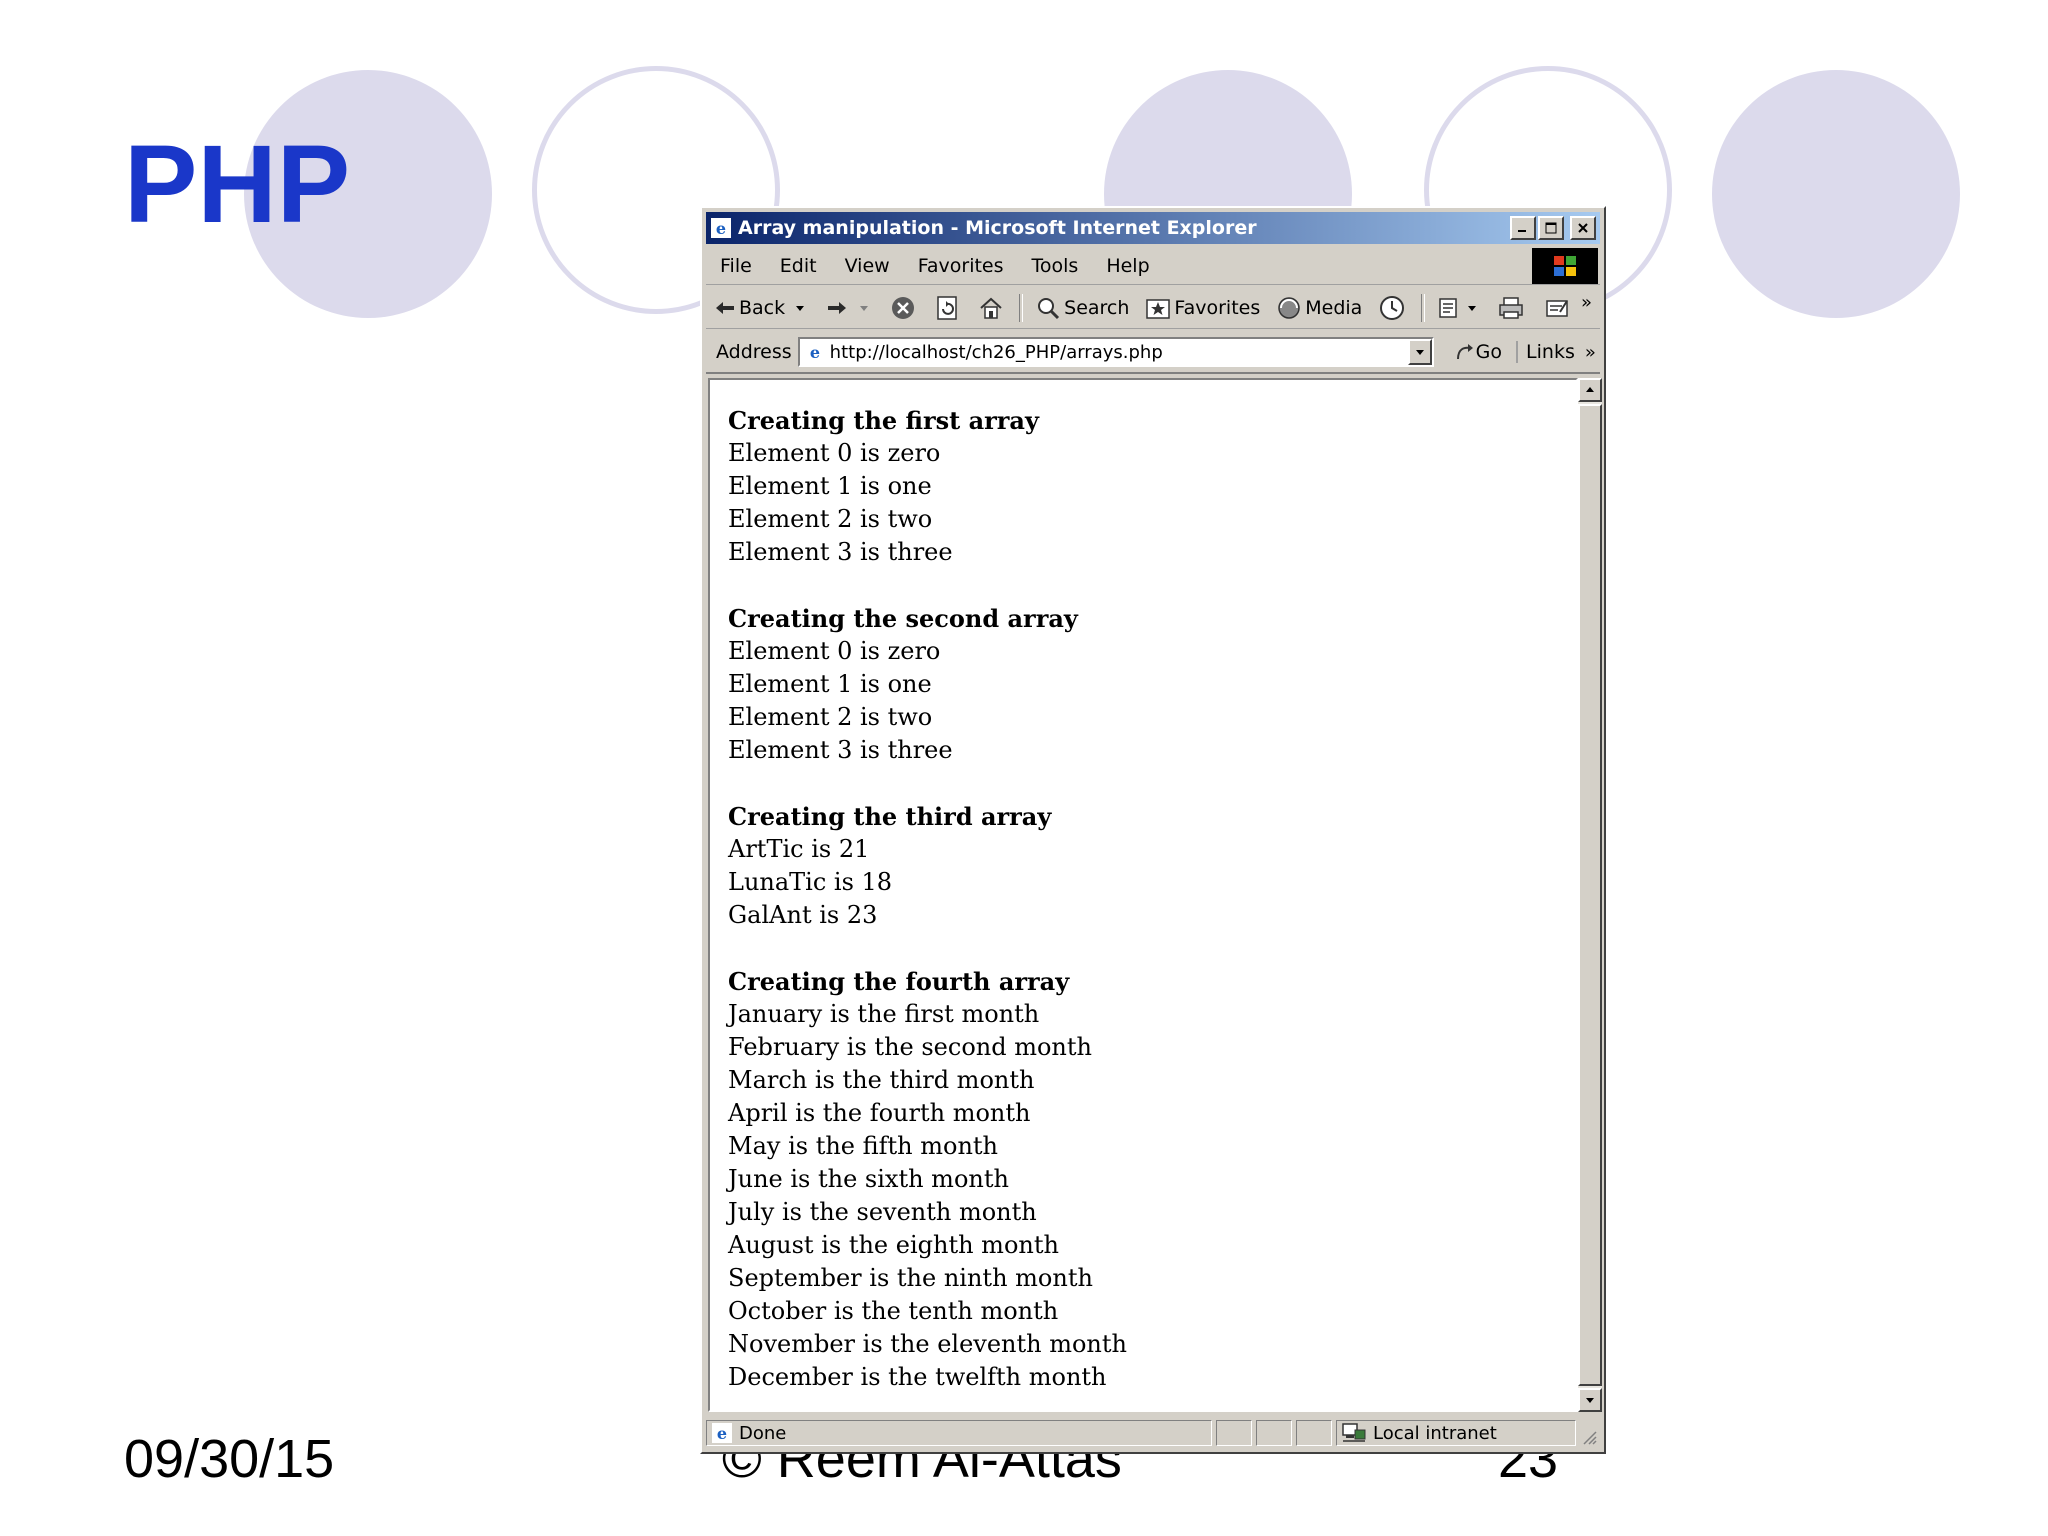 This screenshot has width=2048, height=1536. I want to click on media-button: Media, so click(1319, 308).